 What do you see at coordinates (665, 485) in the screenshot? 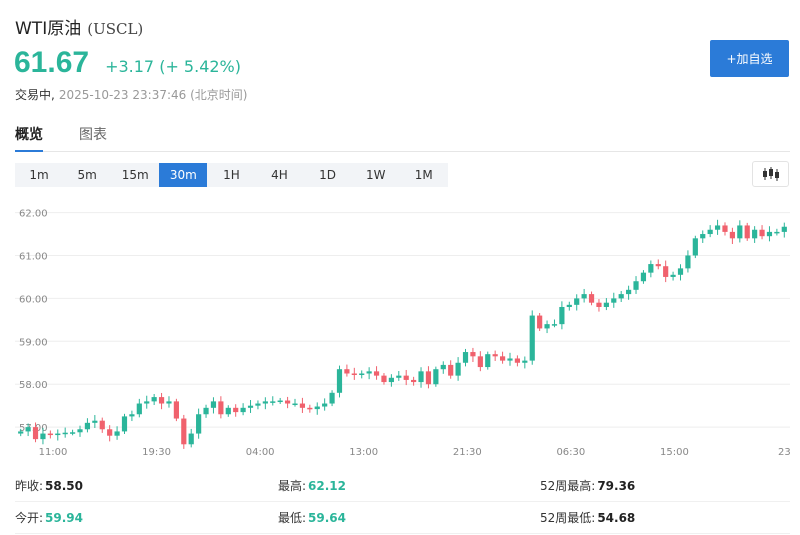
I see `stat-52w-high: 52周最高: 79.36` at bounding box center [665, 485].